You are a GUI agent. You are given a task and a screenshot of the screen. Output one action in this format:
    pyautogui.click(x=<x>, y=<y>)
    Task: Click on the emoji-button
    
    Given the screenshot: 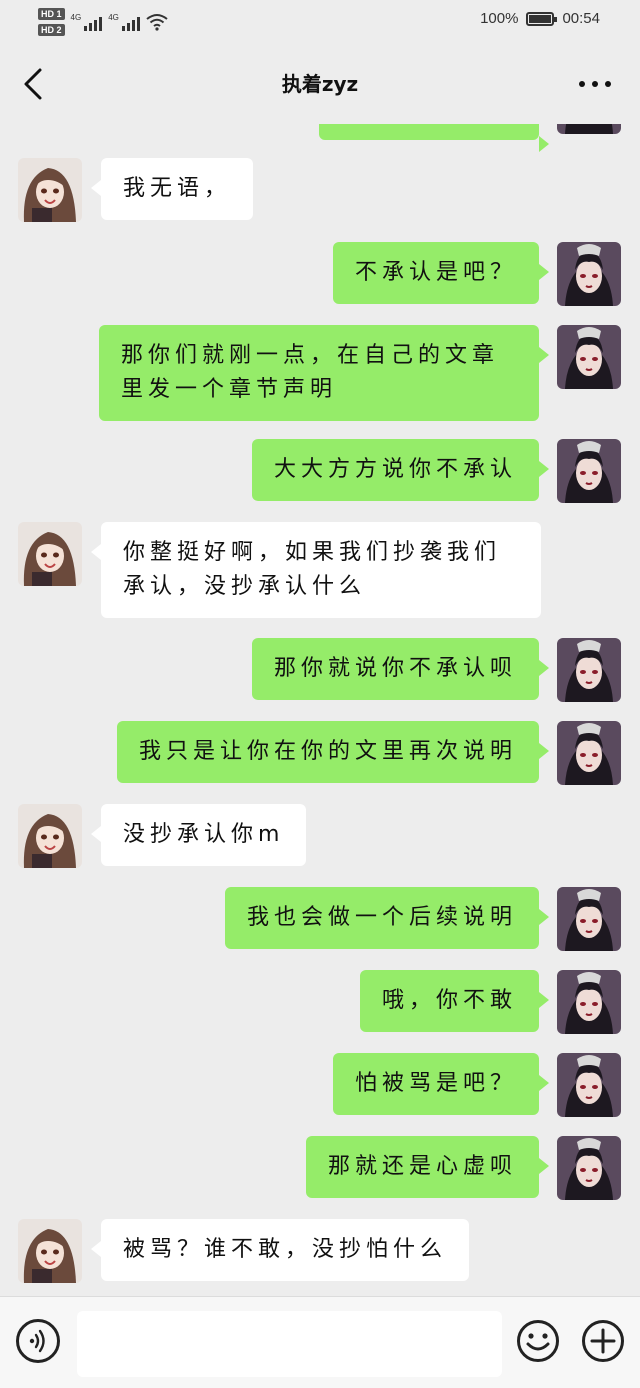 What is the action you would take?
    pyautogui.click(x=538, y=1341)
    